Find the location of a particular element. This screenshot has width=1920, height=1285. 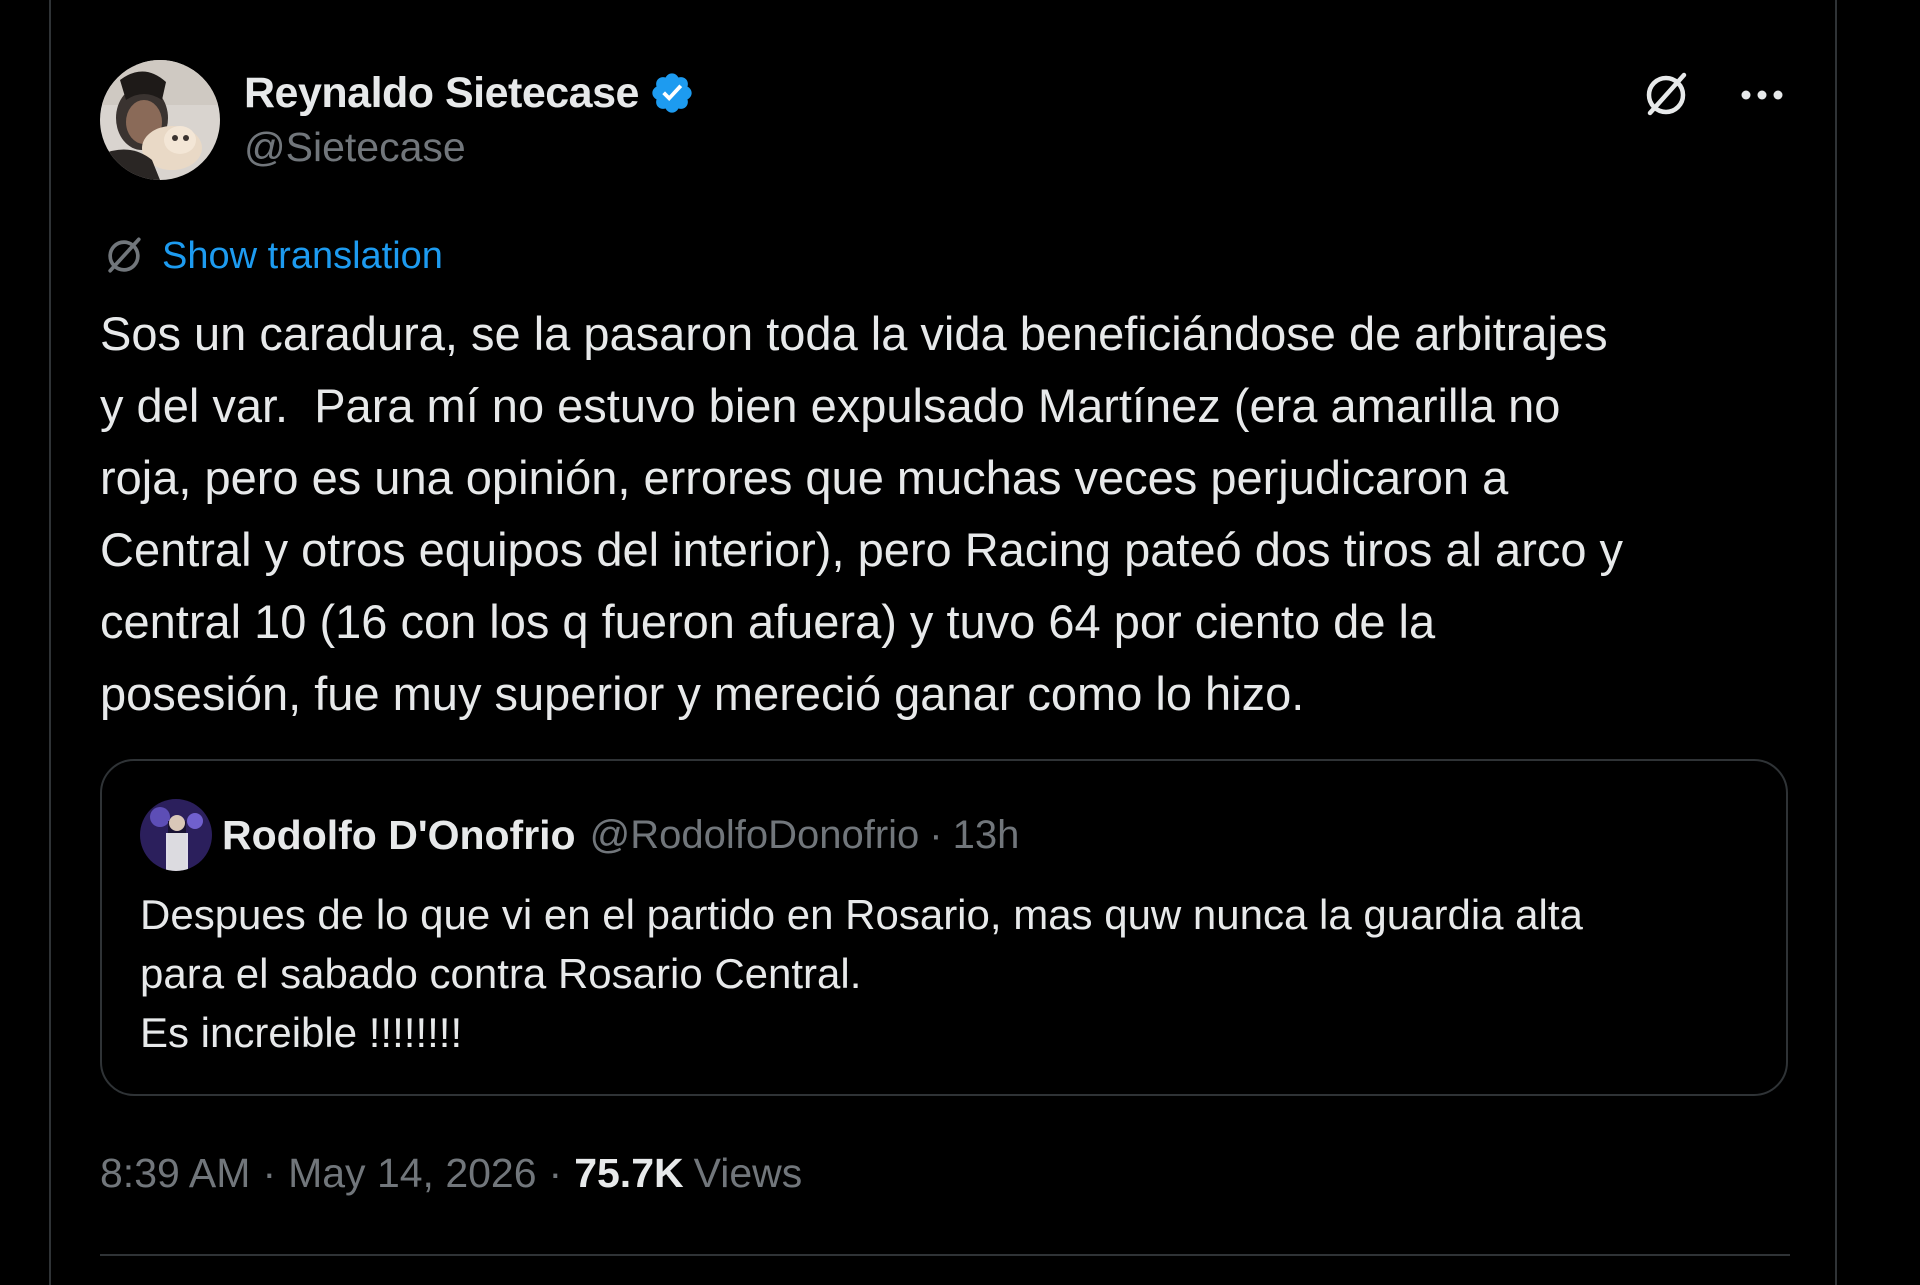

quoted-timestamp: 13h is located at coordinates (986, 834).